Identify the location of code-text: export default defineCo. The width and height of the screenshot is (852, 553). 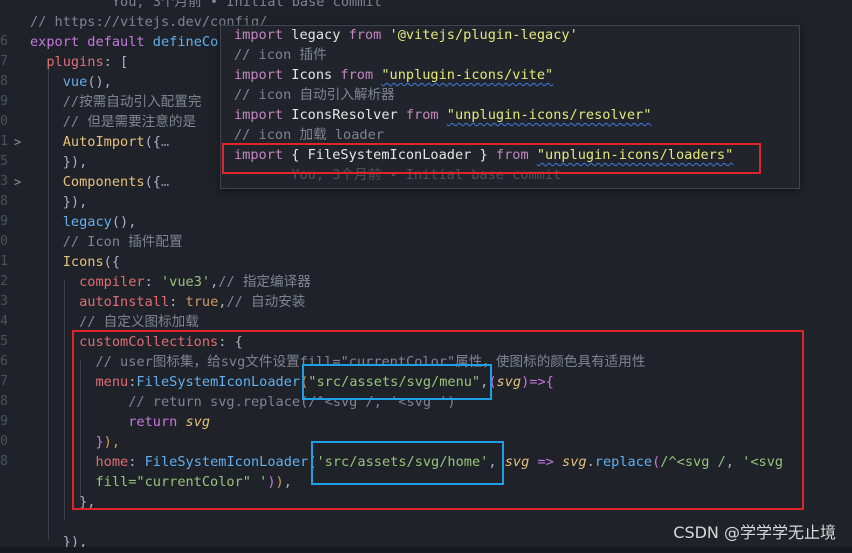
(124, 42).